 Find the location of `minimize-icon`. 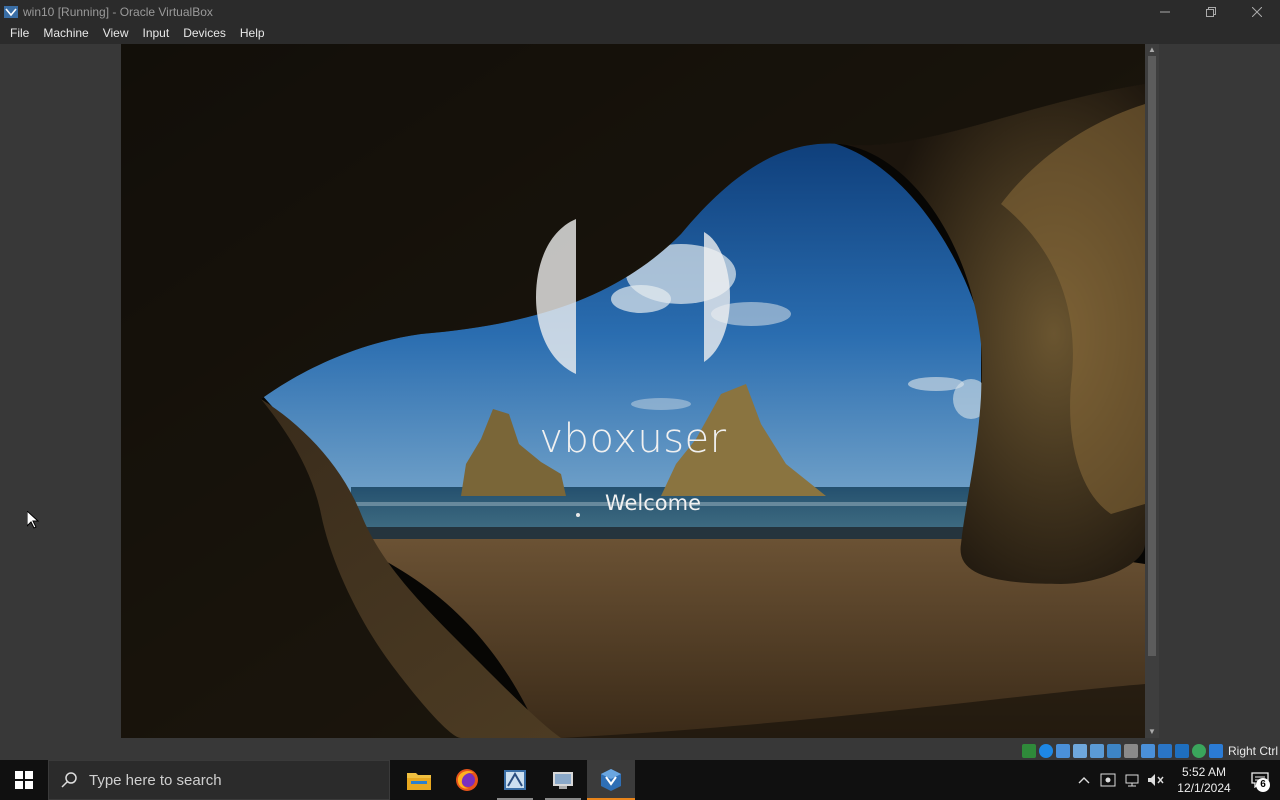

minimize-icon is located at coordinates (1165, 11).